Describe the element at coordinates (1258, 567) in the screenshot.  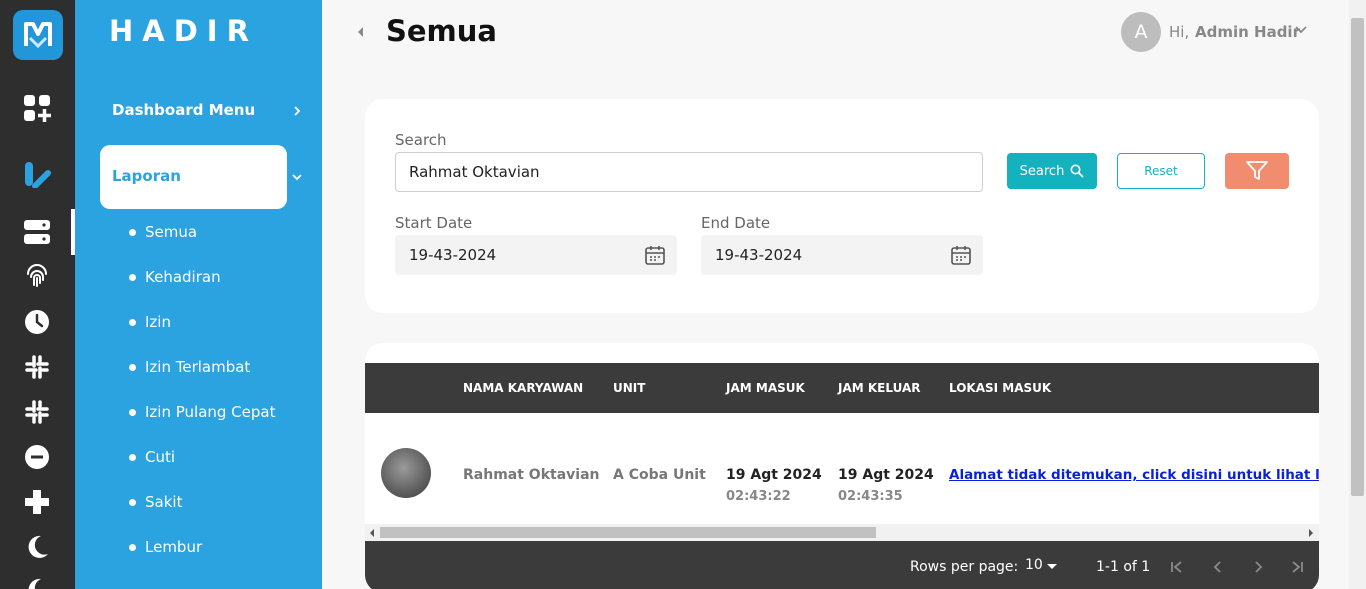
I see `next-page-icon` at that location.